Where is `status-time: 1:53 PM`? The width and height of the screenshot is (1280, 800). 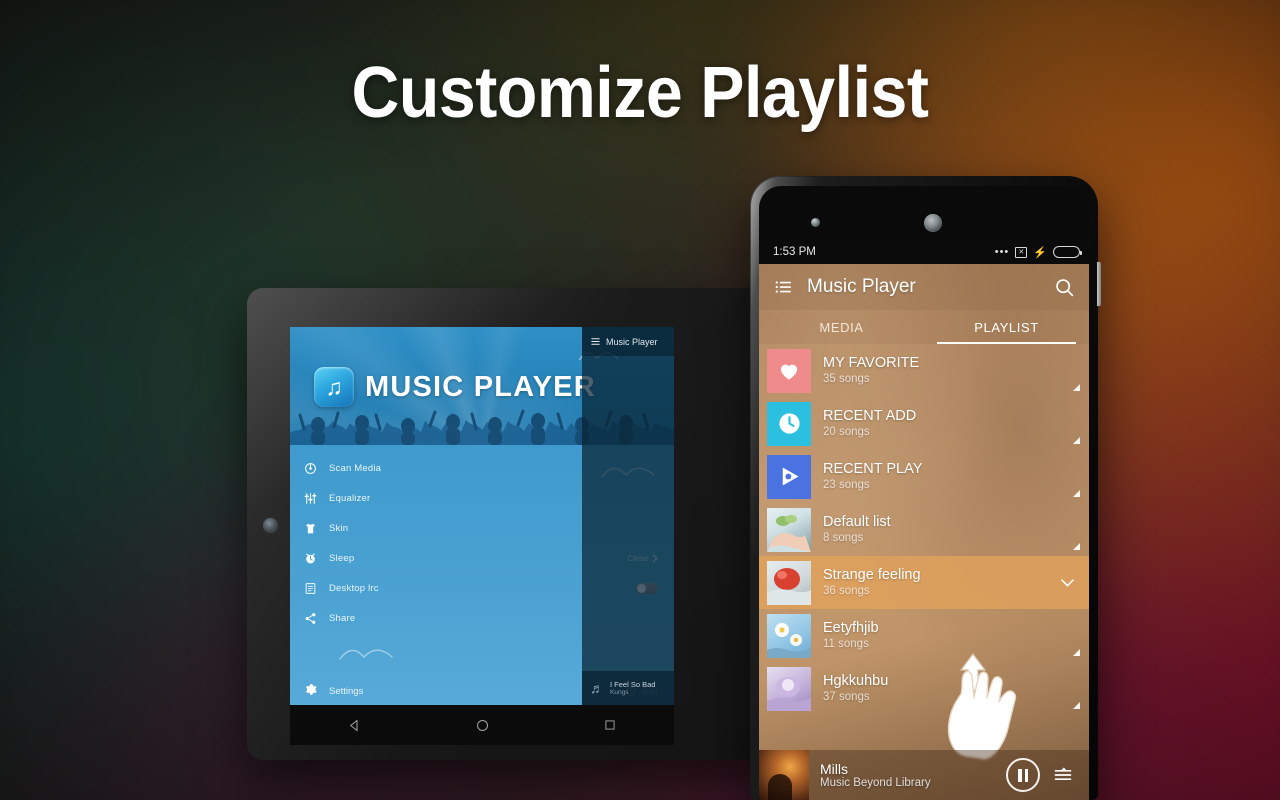
status-time: 1:53 PM is located at coordinates (794, 252).